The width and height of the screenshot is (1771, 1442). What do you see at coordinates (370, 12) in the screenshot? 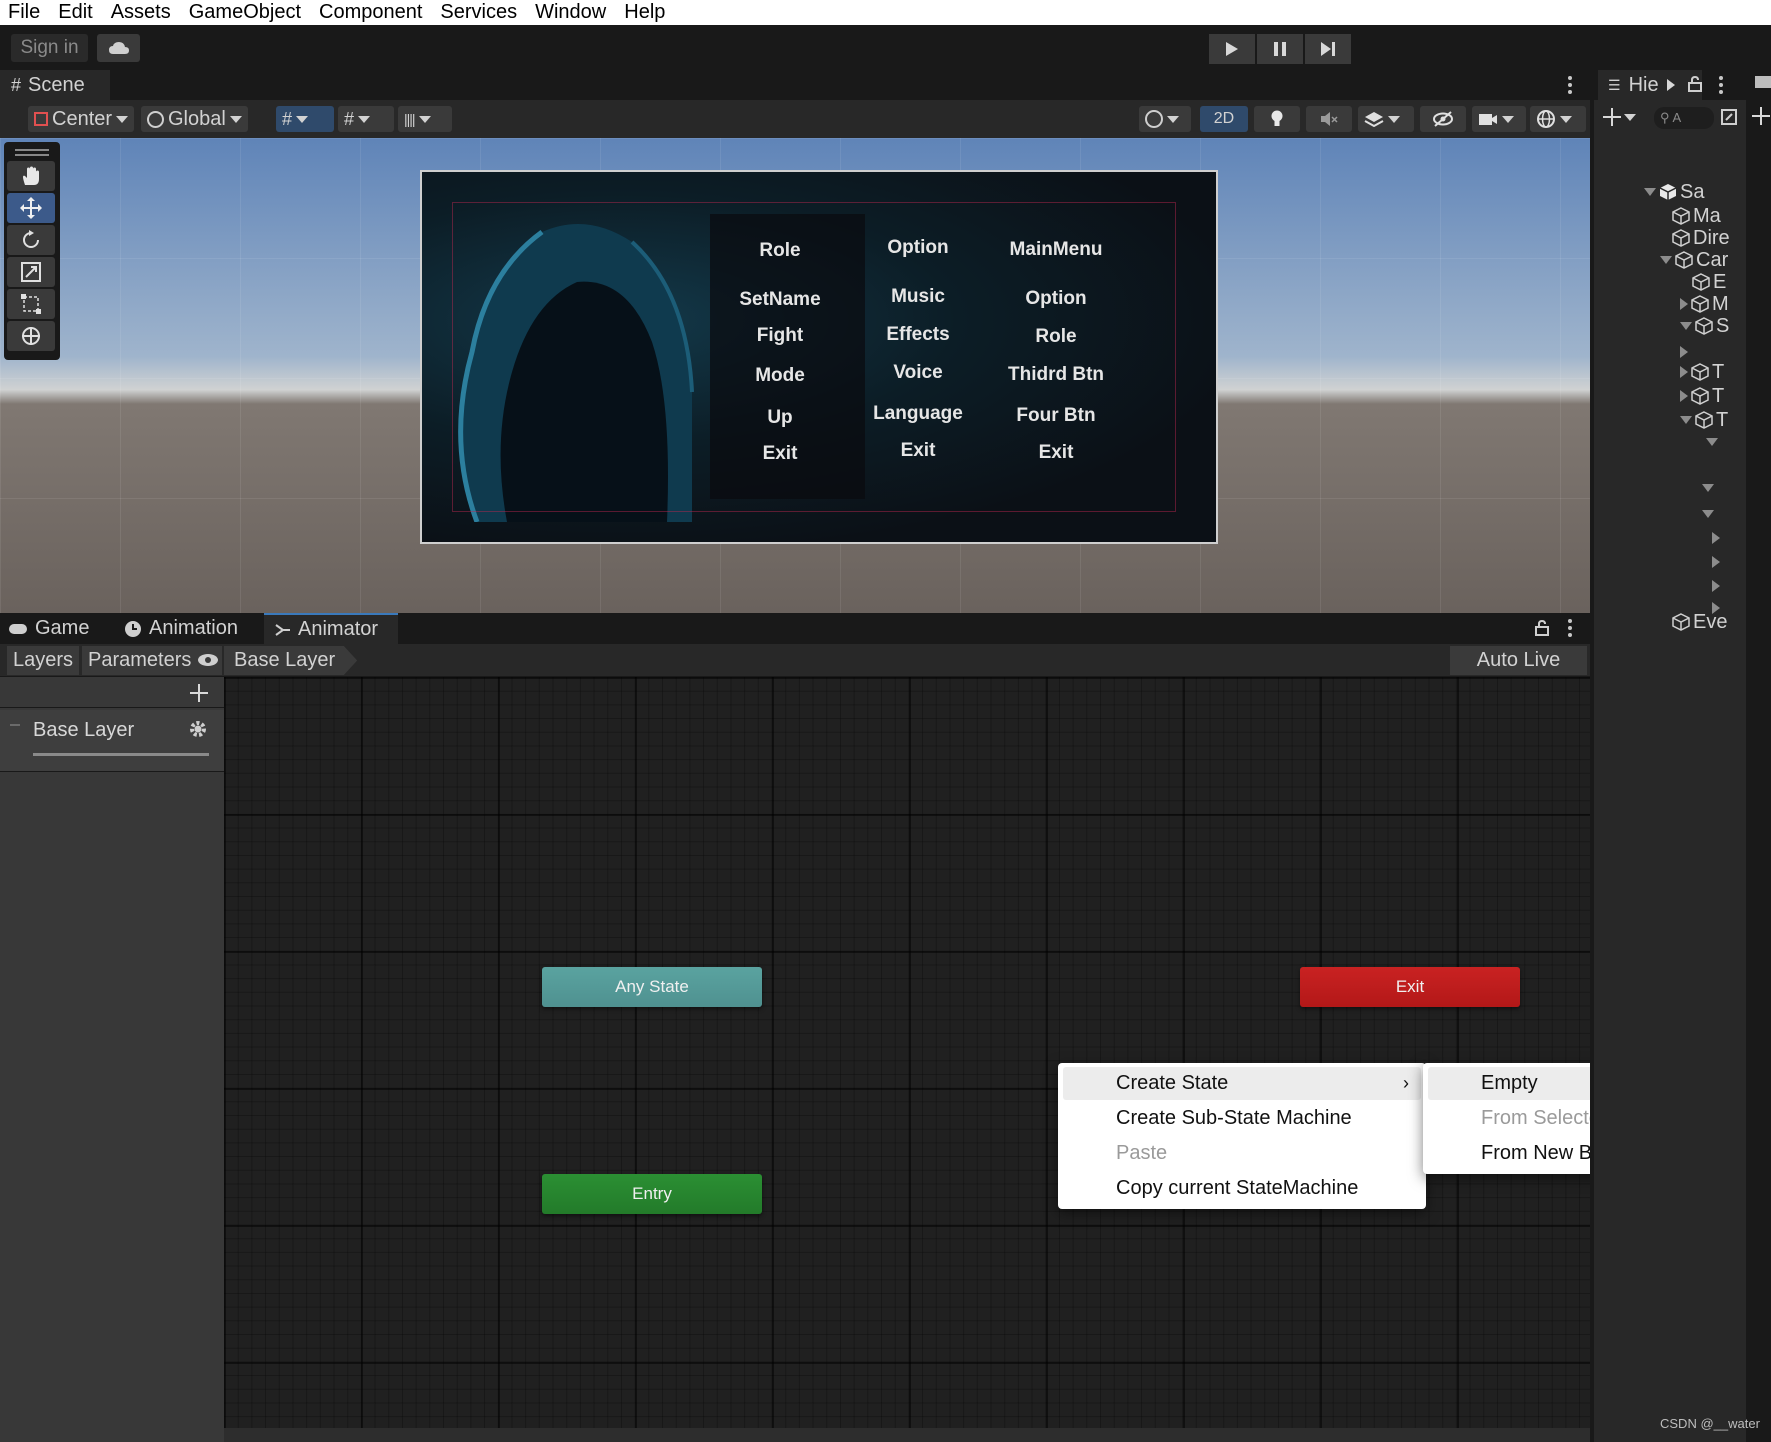
I see `menu-component: Component` at bounding box center [370, 12].